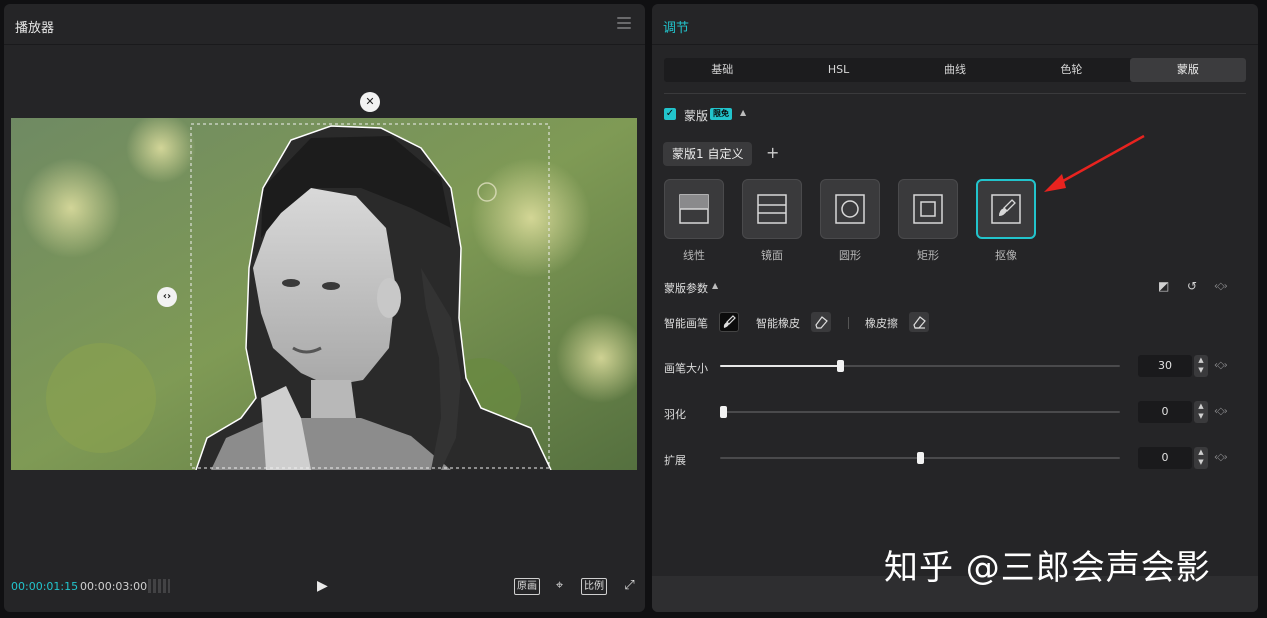 Image resolution: width=1267 pixels, height=618 pixels. I want to click on add-mask-icon: +, so click(772, 152).